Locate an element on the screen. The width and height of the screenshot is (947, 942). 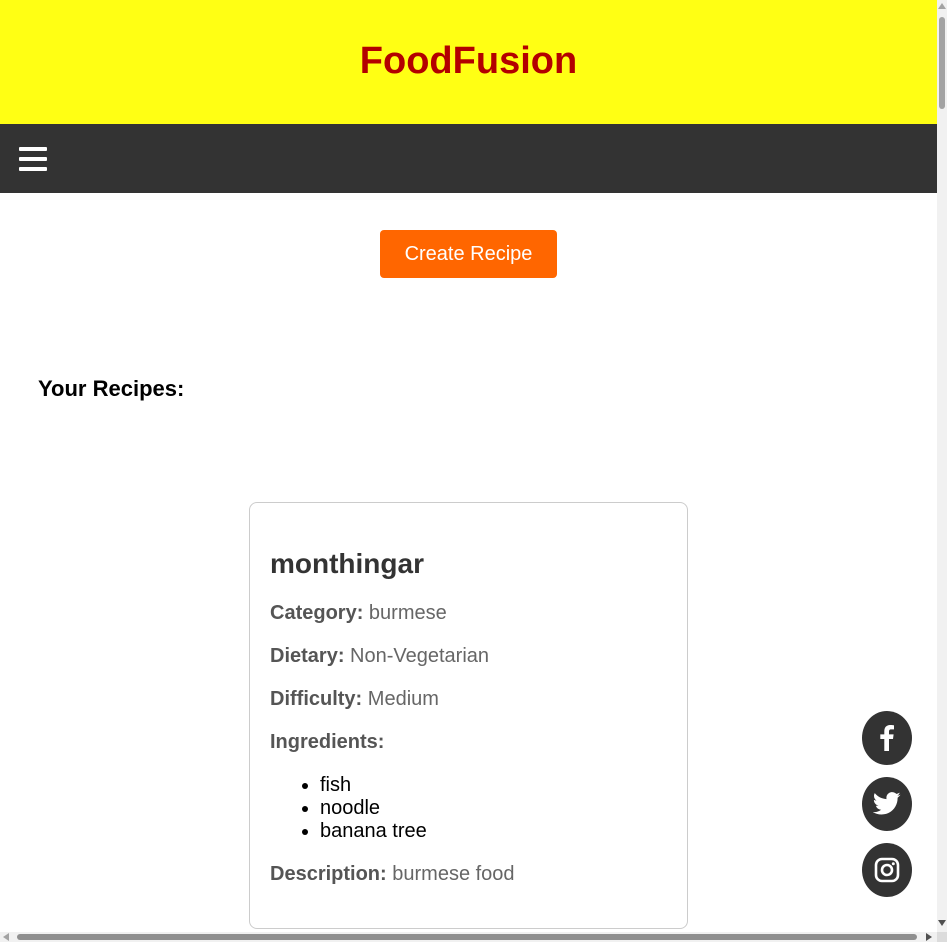
facebook-glyph is located at coordinates (887, 738).